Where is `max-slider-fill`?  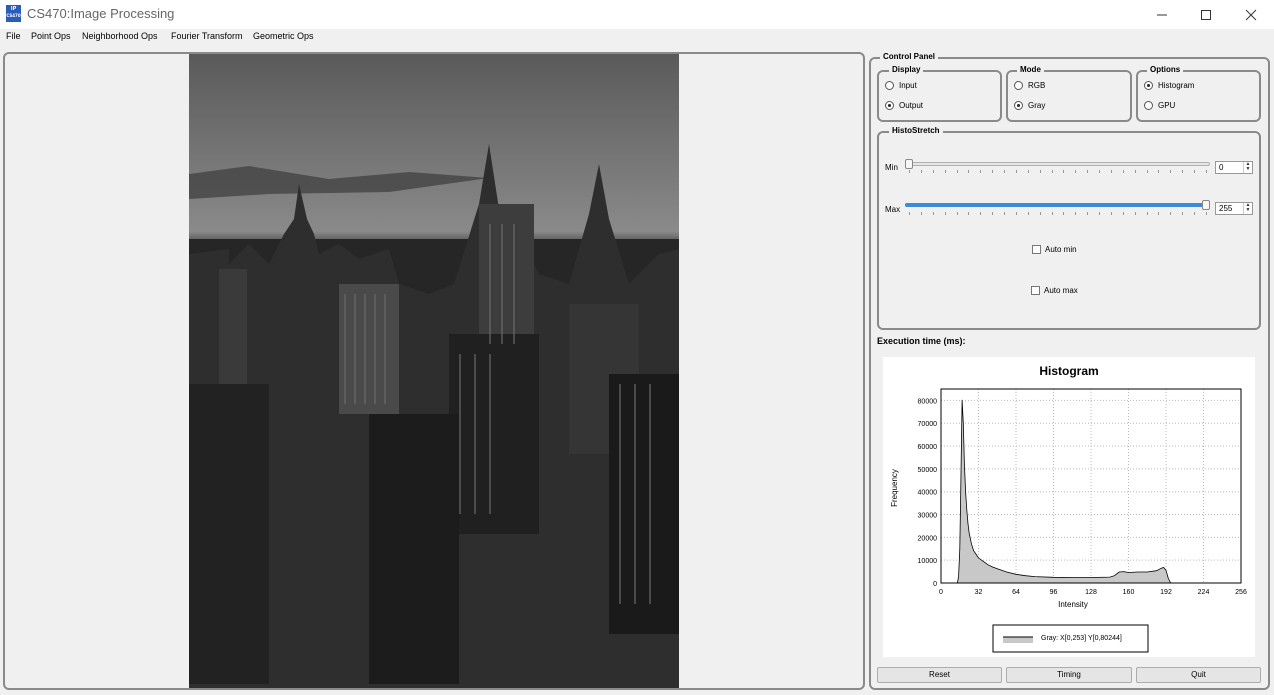
max-slider-fill is located at coordinates (1055, 205).